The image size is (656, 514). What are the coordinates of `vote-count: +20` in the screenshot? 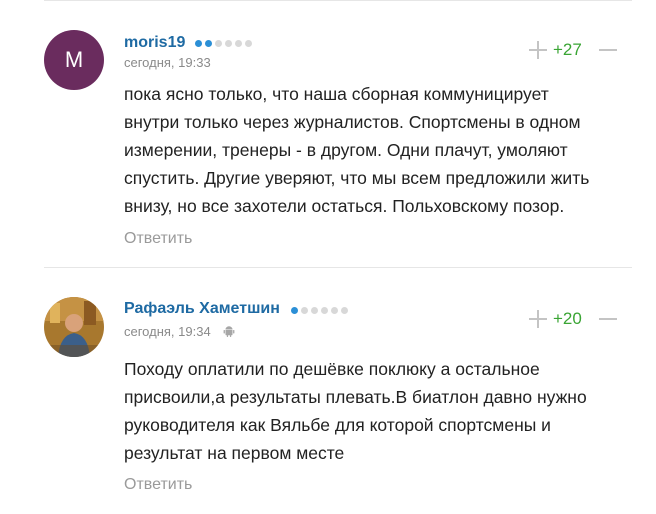 It's located at (567, 318).